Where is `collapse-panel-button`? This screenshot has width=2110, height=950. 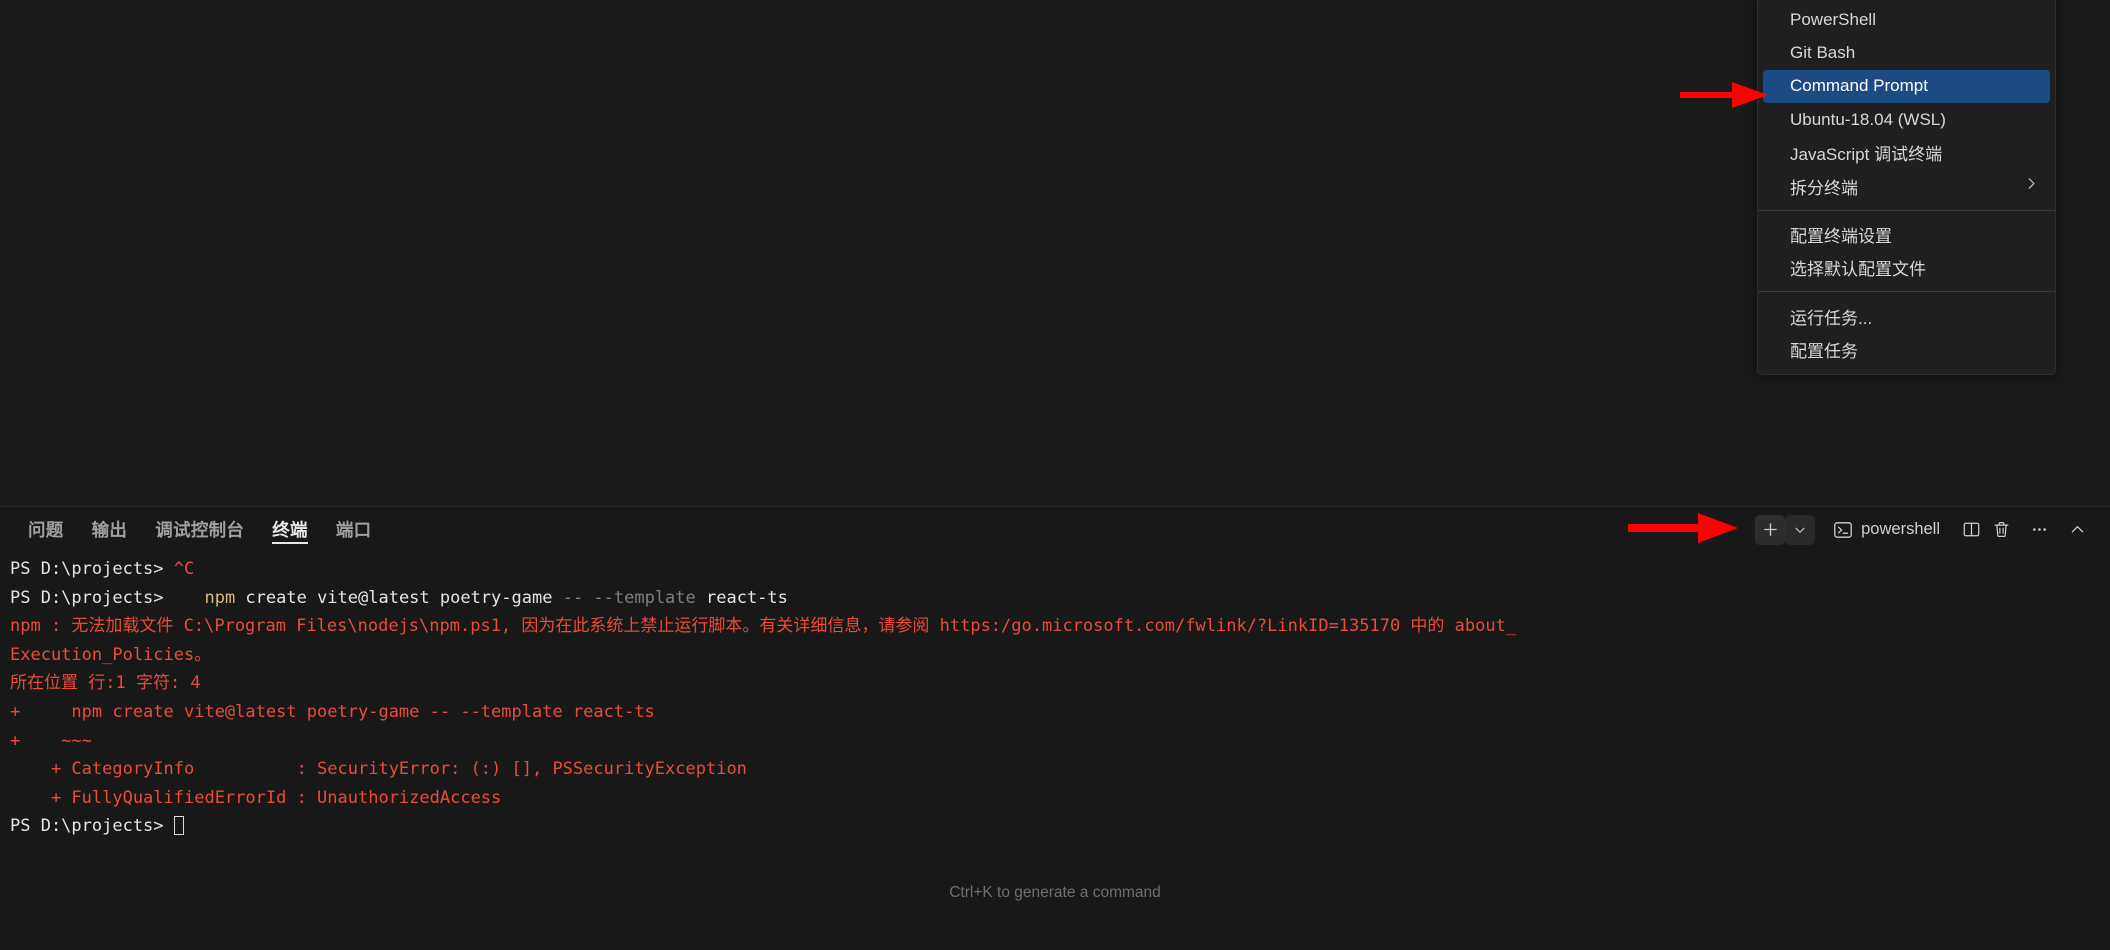
collapse-panel-button is located at coordinates (2077, 530).